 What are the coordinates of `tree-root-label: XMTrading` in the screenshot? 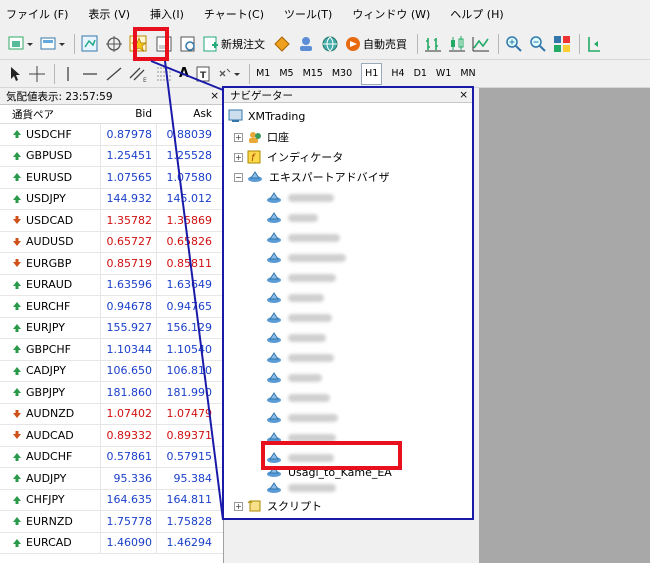 It's located at (277, 116).